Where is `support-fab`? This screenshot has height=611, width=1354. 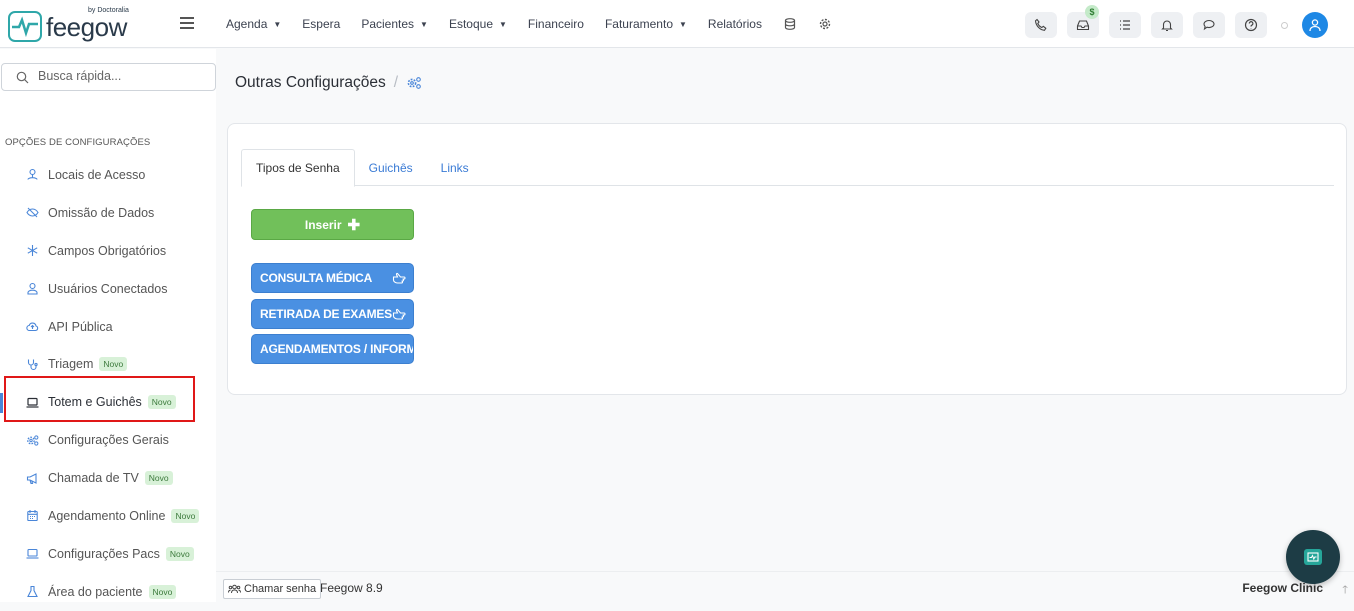
support-fab is located at coordinates (1313, 557).